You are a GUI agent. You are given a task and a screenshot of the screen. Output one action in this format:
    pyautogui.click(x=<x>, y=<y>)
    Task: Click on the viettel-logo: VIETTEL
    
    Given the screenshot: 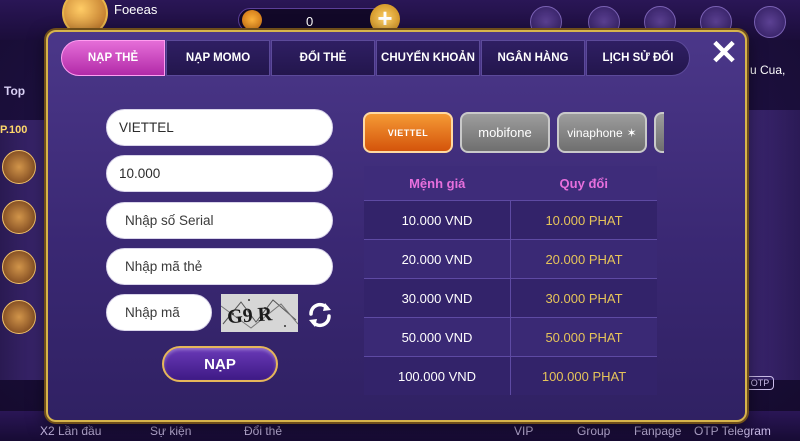 What is the action you would take?
    pyautogui.click(x=408, y=132)
    